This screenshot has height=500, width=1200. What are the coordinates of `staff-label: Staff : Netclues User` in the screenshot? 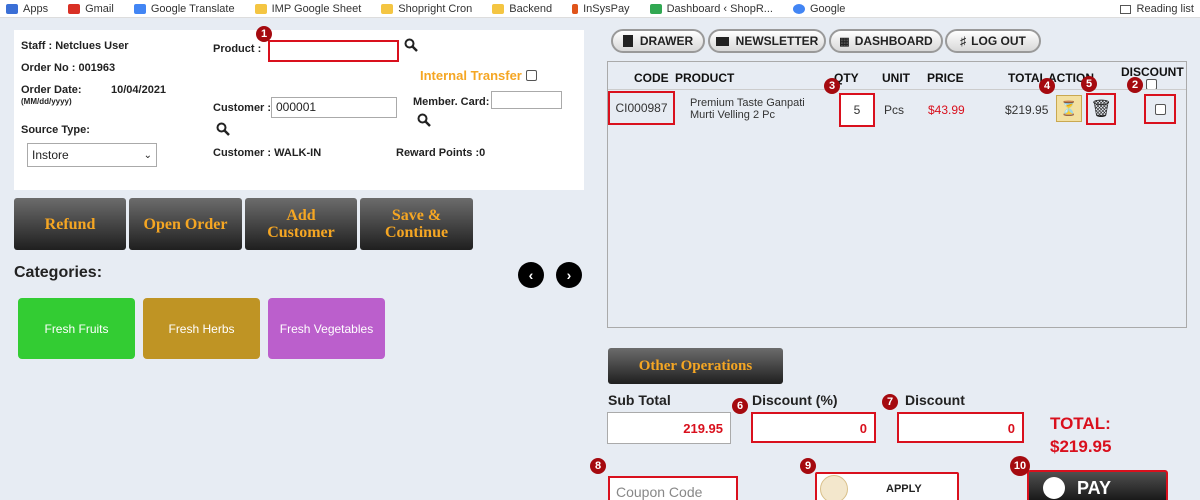 It's located at (75, 46).